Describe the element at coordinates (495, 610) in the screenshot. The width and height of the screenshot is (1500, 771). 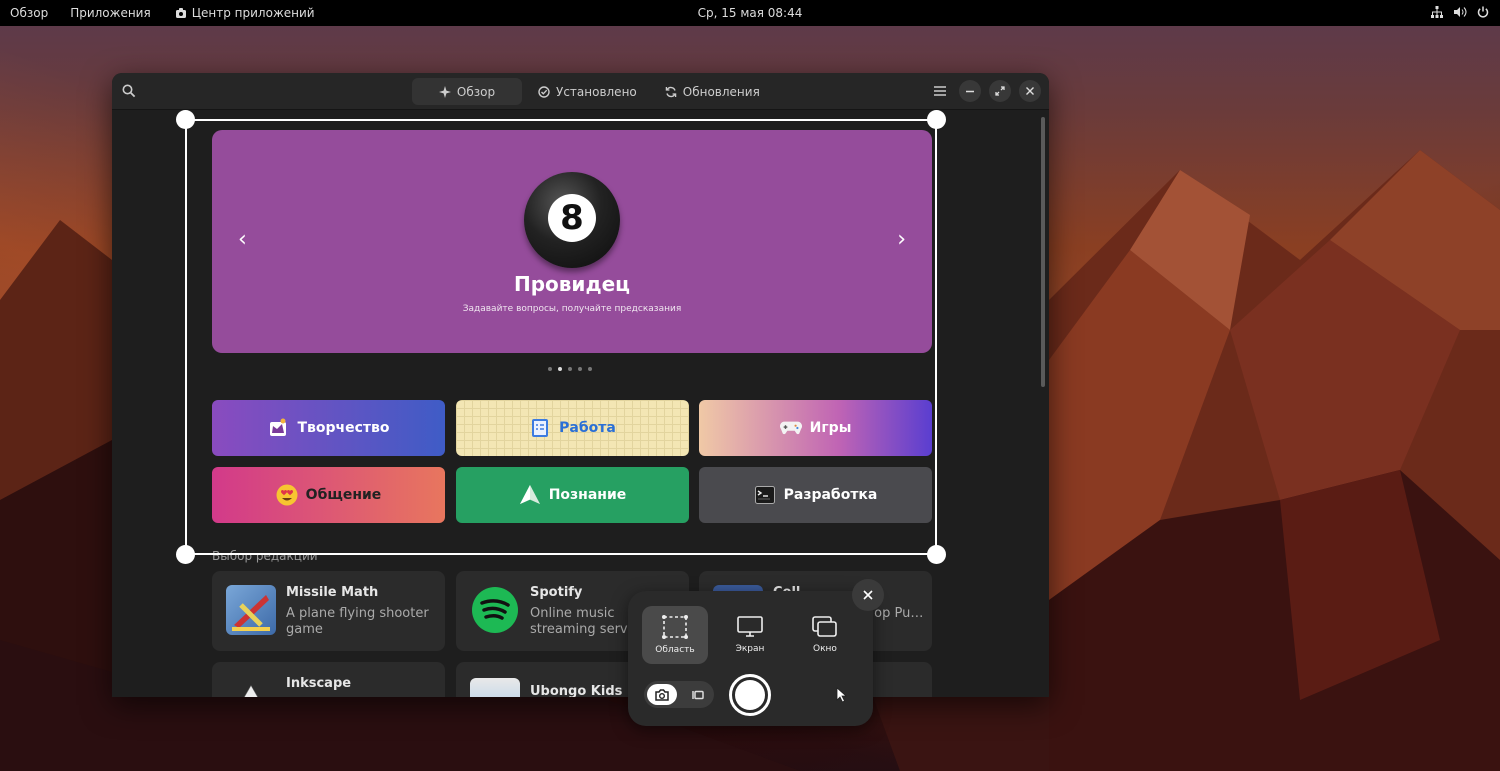
I see `spotify-icon` at that location.